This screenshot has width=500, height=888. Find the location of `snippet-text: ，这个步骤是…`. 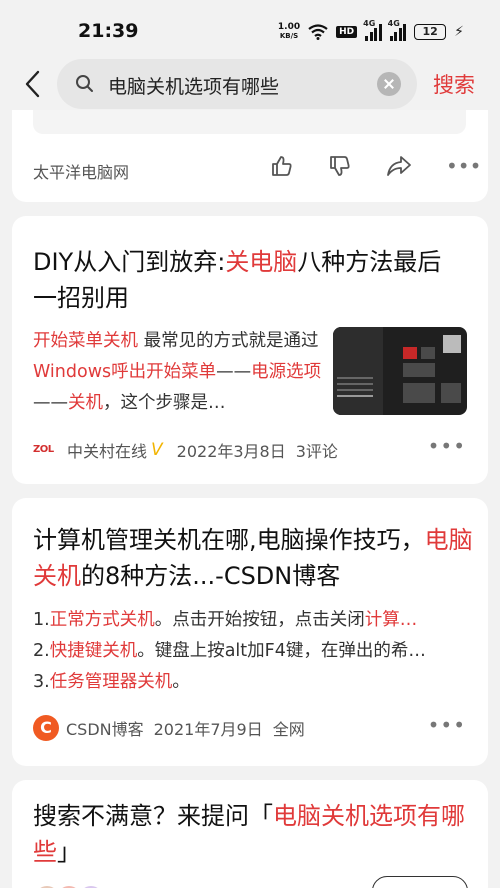

snippet-text: ，这个步骤是… is located at coordinates (164, 403).